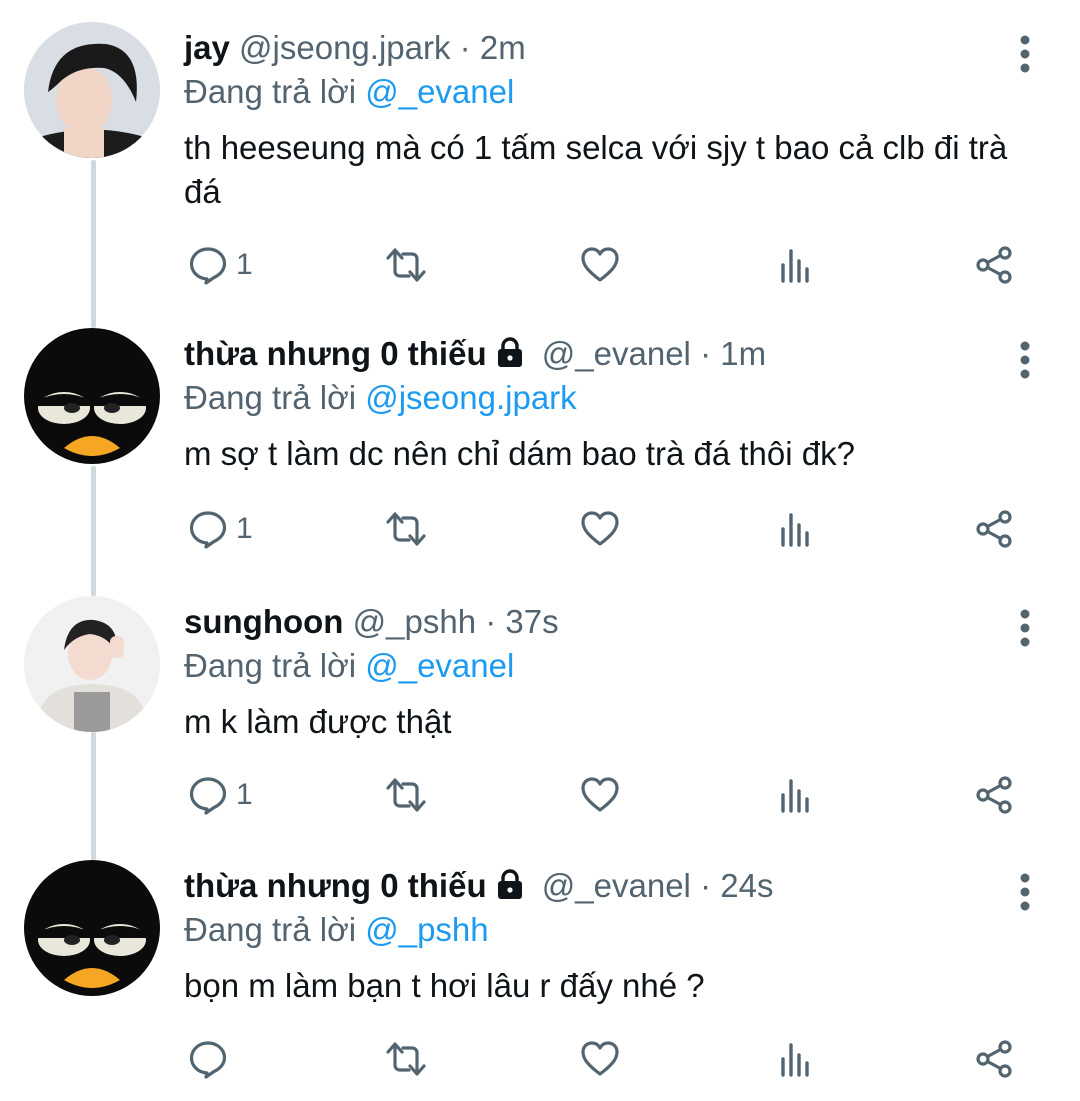  What do you see at coordinates (344, 47) in the screenshot?
I see `user-handle: @jseong.jpark` at bounding box center [344, 47].